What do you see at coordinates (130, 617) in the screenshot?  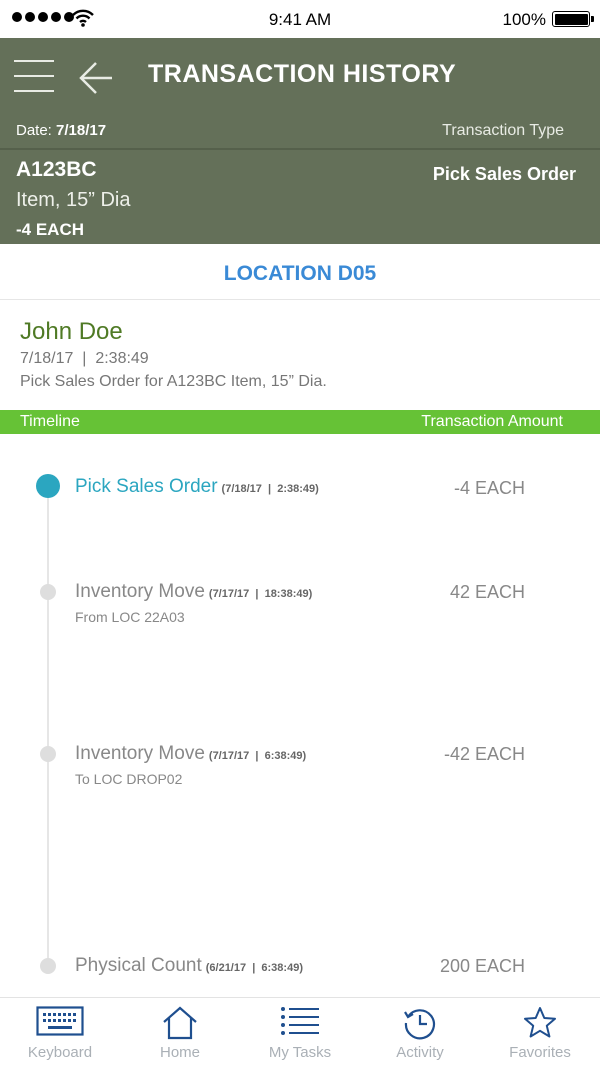 I see `event-subtext: From LOC 22A03` at bounding box center [130, 617].